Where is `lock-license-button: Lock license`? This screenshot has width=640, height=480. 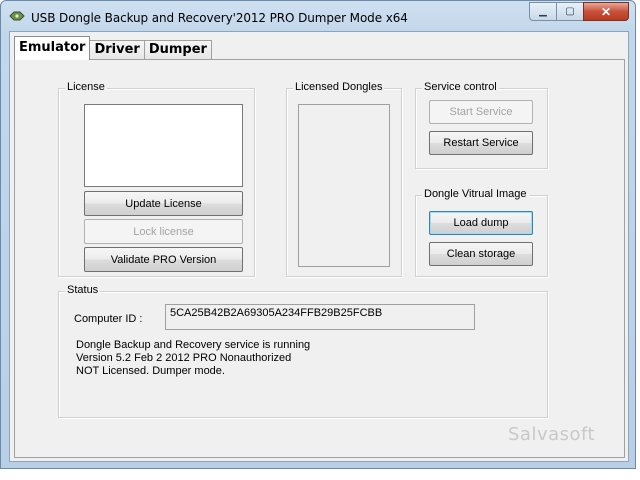 lock-license-button: Lock license is located at coordinates (163, 231).